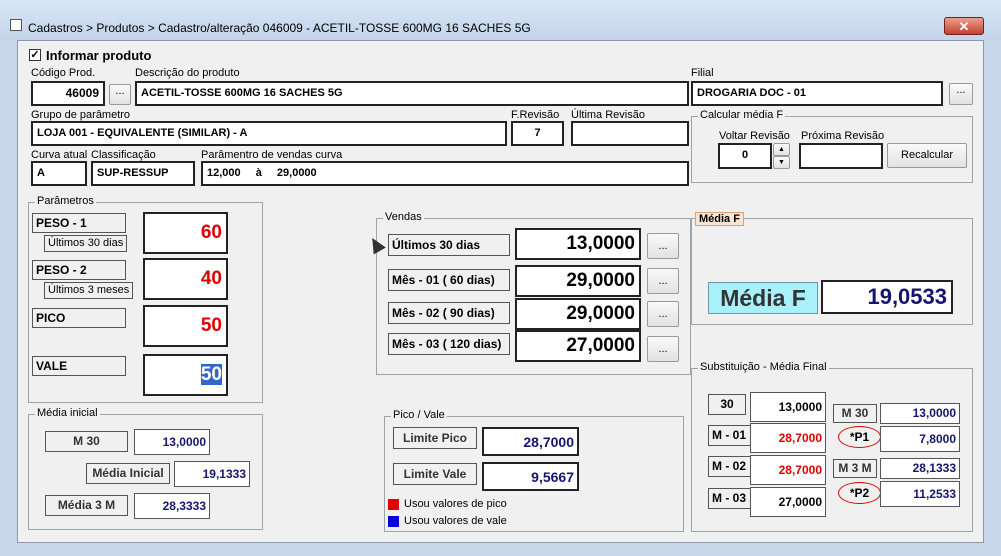 The height and width of the screenshot is (556, 1001). I want to click on classificacao-field: SUP-RESSUP, so click(143, 173).